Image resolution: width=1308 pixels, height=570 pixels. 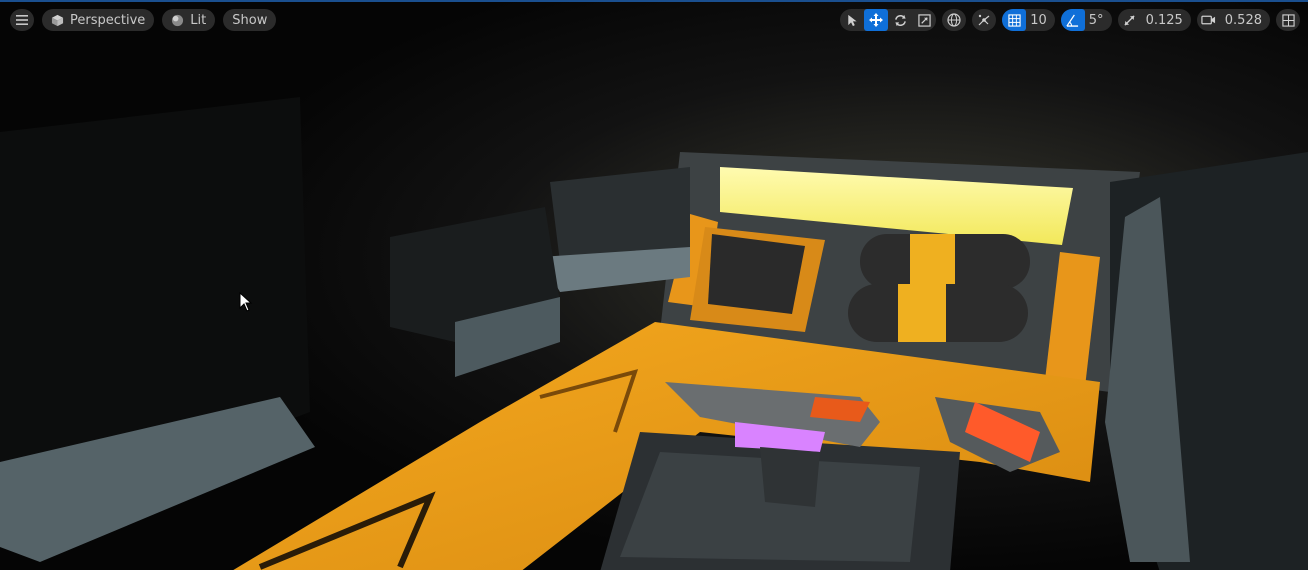 I want to click on camera-speed-value: 0.528, so click(x=1245, y=20).